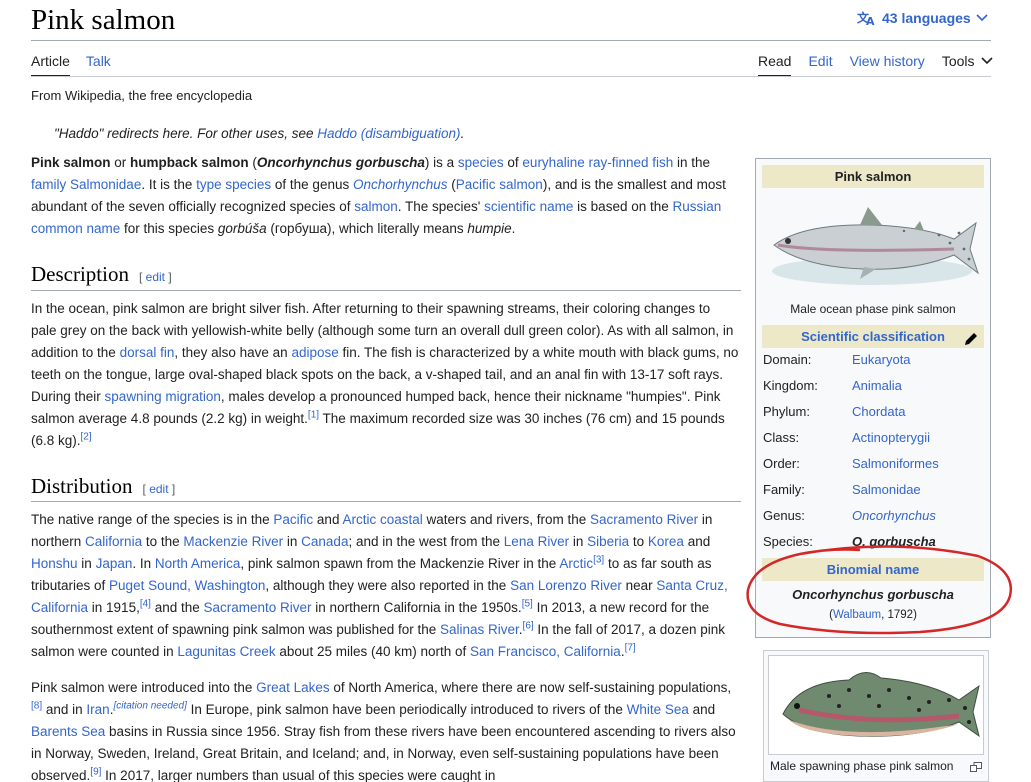 The width and height of the screenshot is (1031, 782). I want to click on authority-link: Walbaum, so click(857, 615).